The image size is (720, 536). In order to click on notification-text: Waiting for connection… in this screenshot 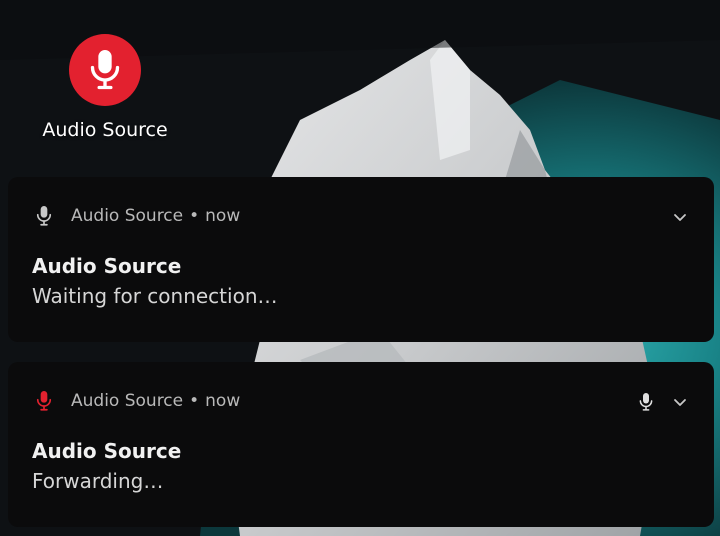, I will do `click(155, 296)`.